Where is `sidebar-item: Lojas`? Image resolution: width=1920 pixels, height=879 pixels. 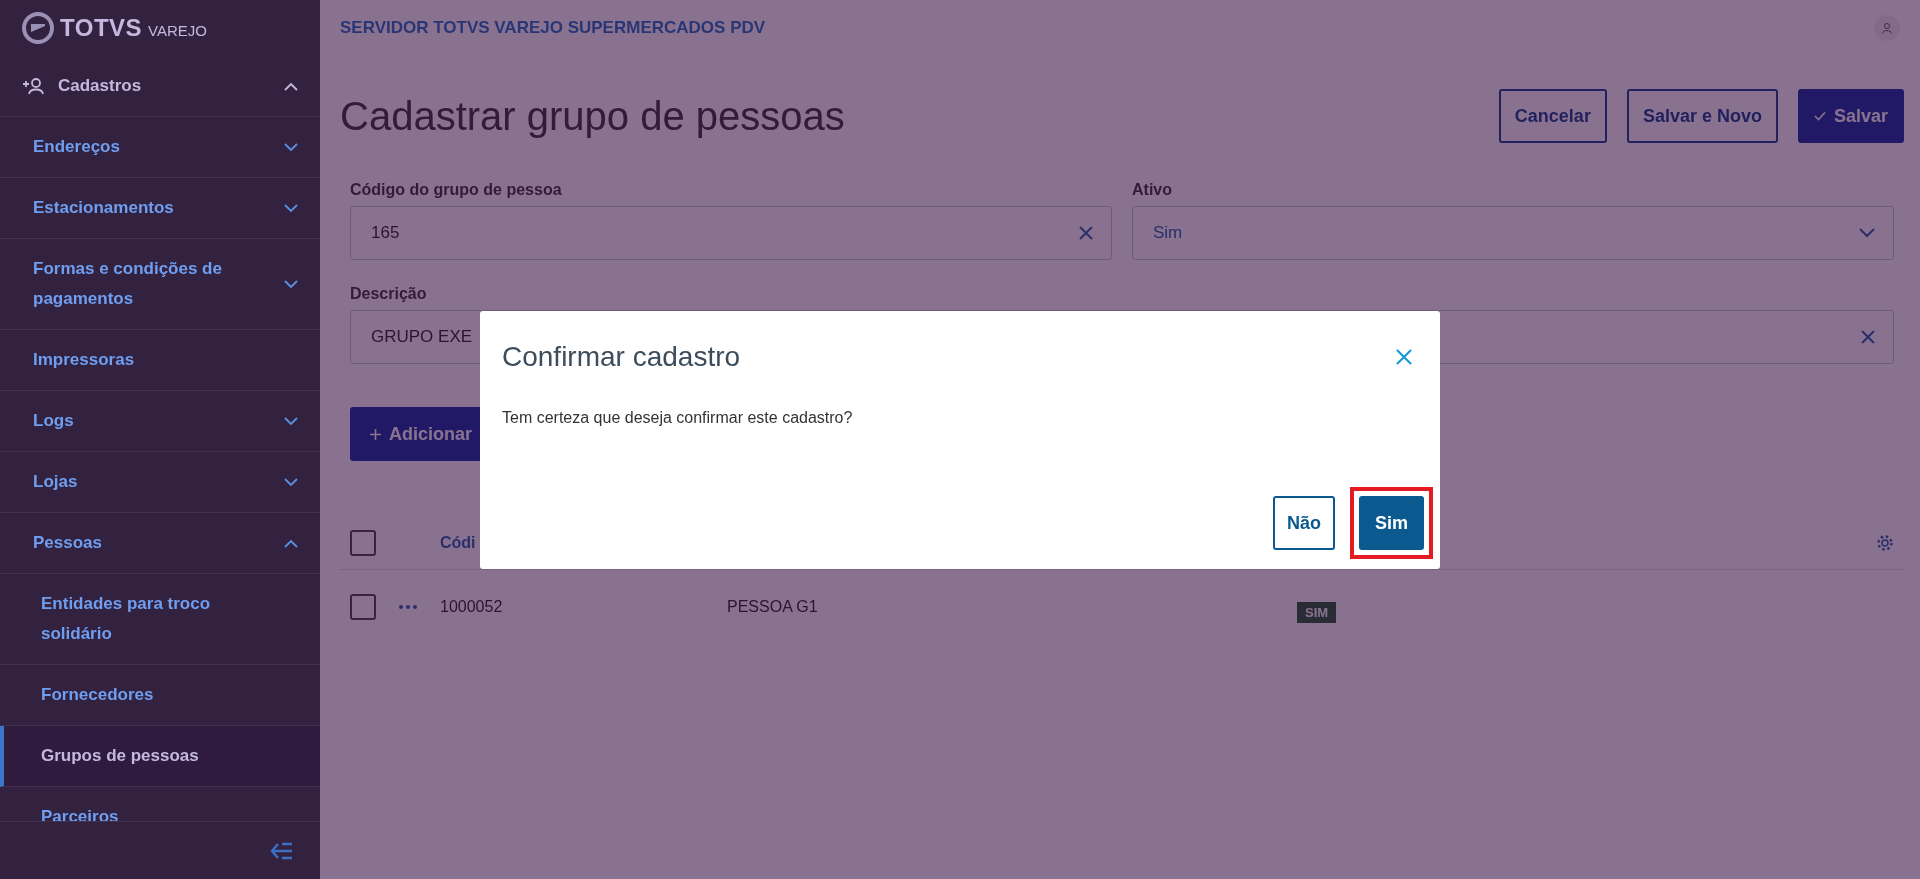
sidebar-item: Lojas is located at coordinates (160, 482).